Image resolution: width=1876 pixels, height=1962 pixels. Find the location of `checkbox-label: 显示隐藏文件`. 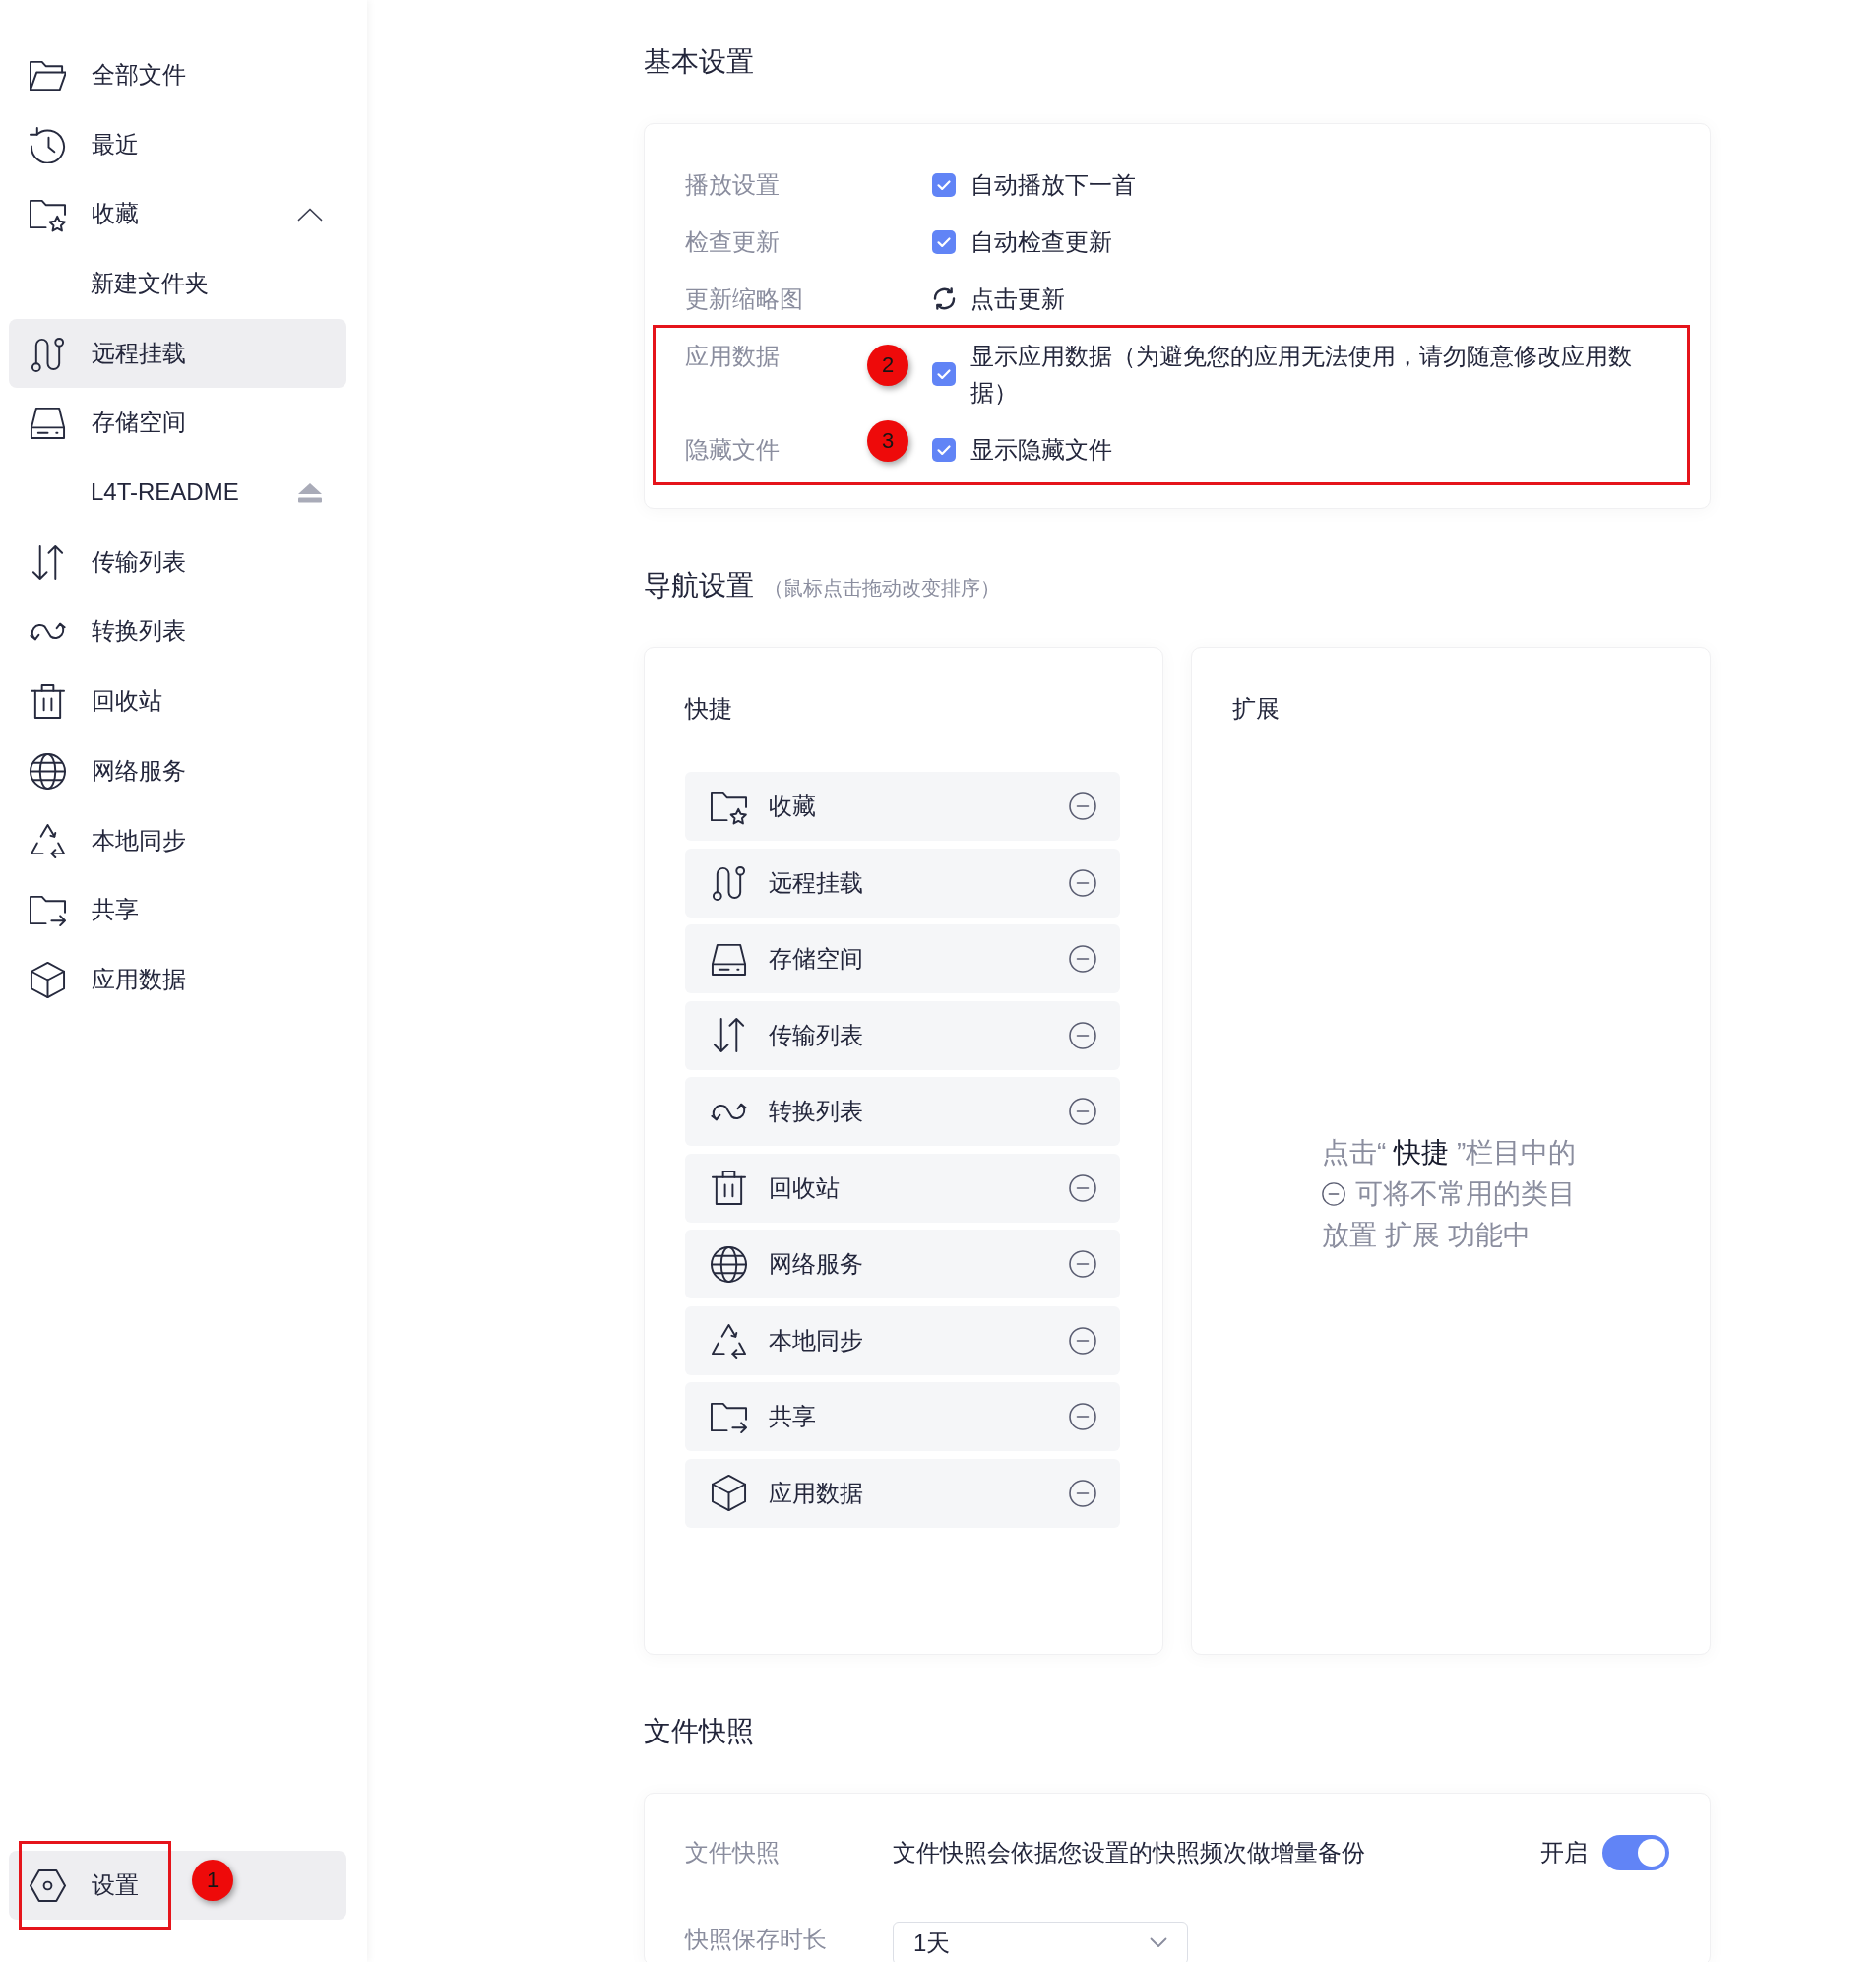

checkbox-label: 显示隐藏文件 is located at coordinates (1041, 450).